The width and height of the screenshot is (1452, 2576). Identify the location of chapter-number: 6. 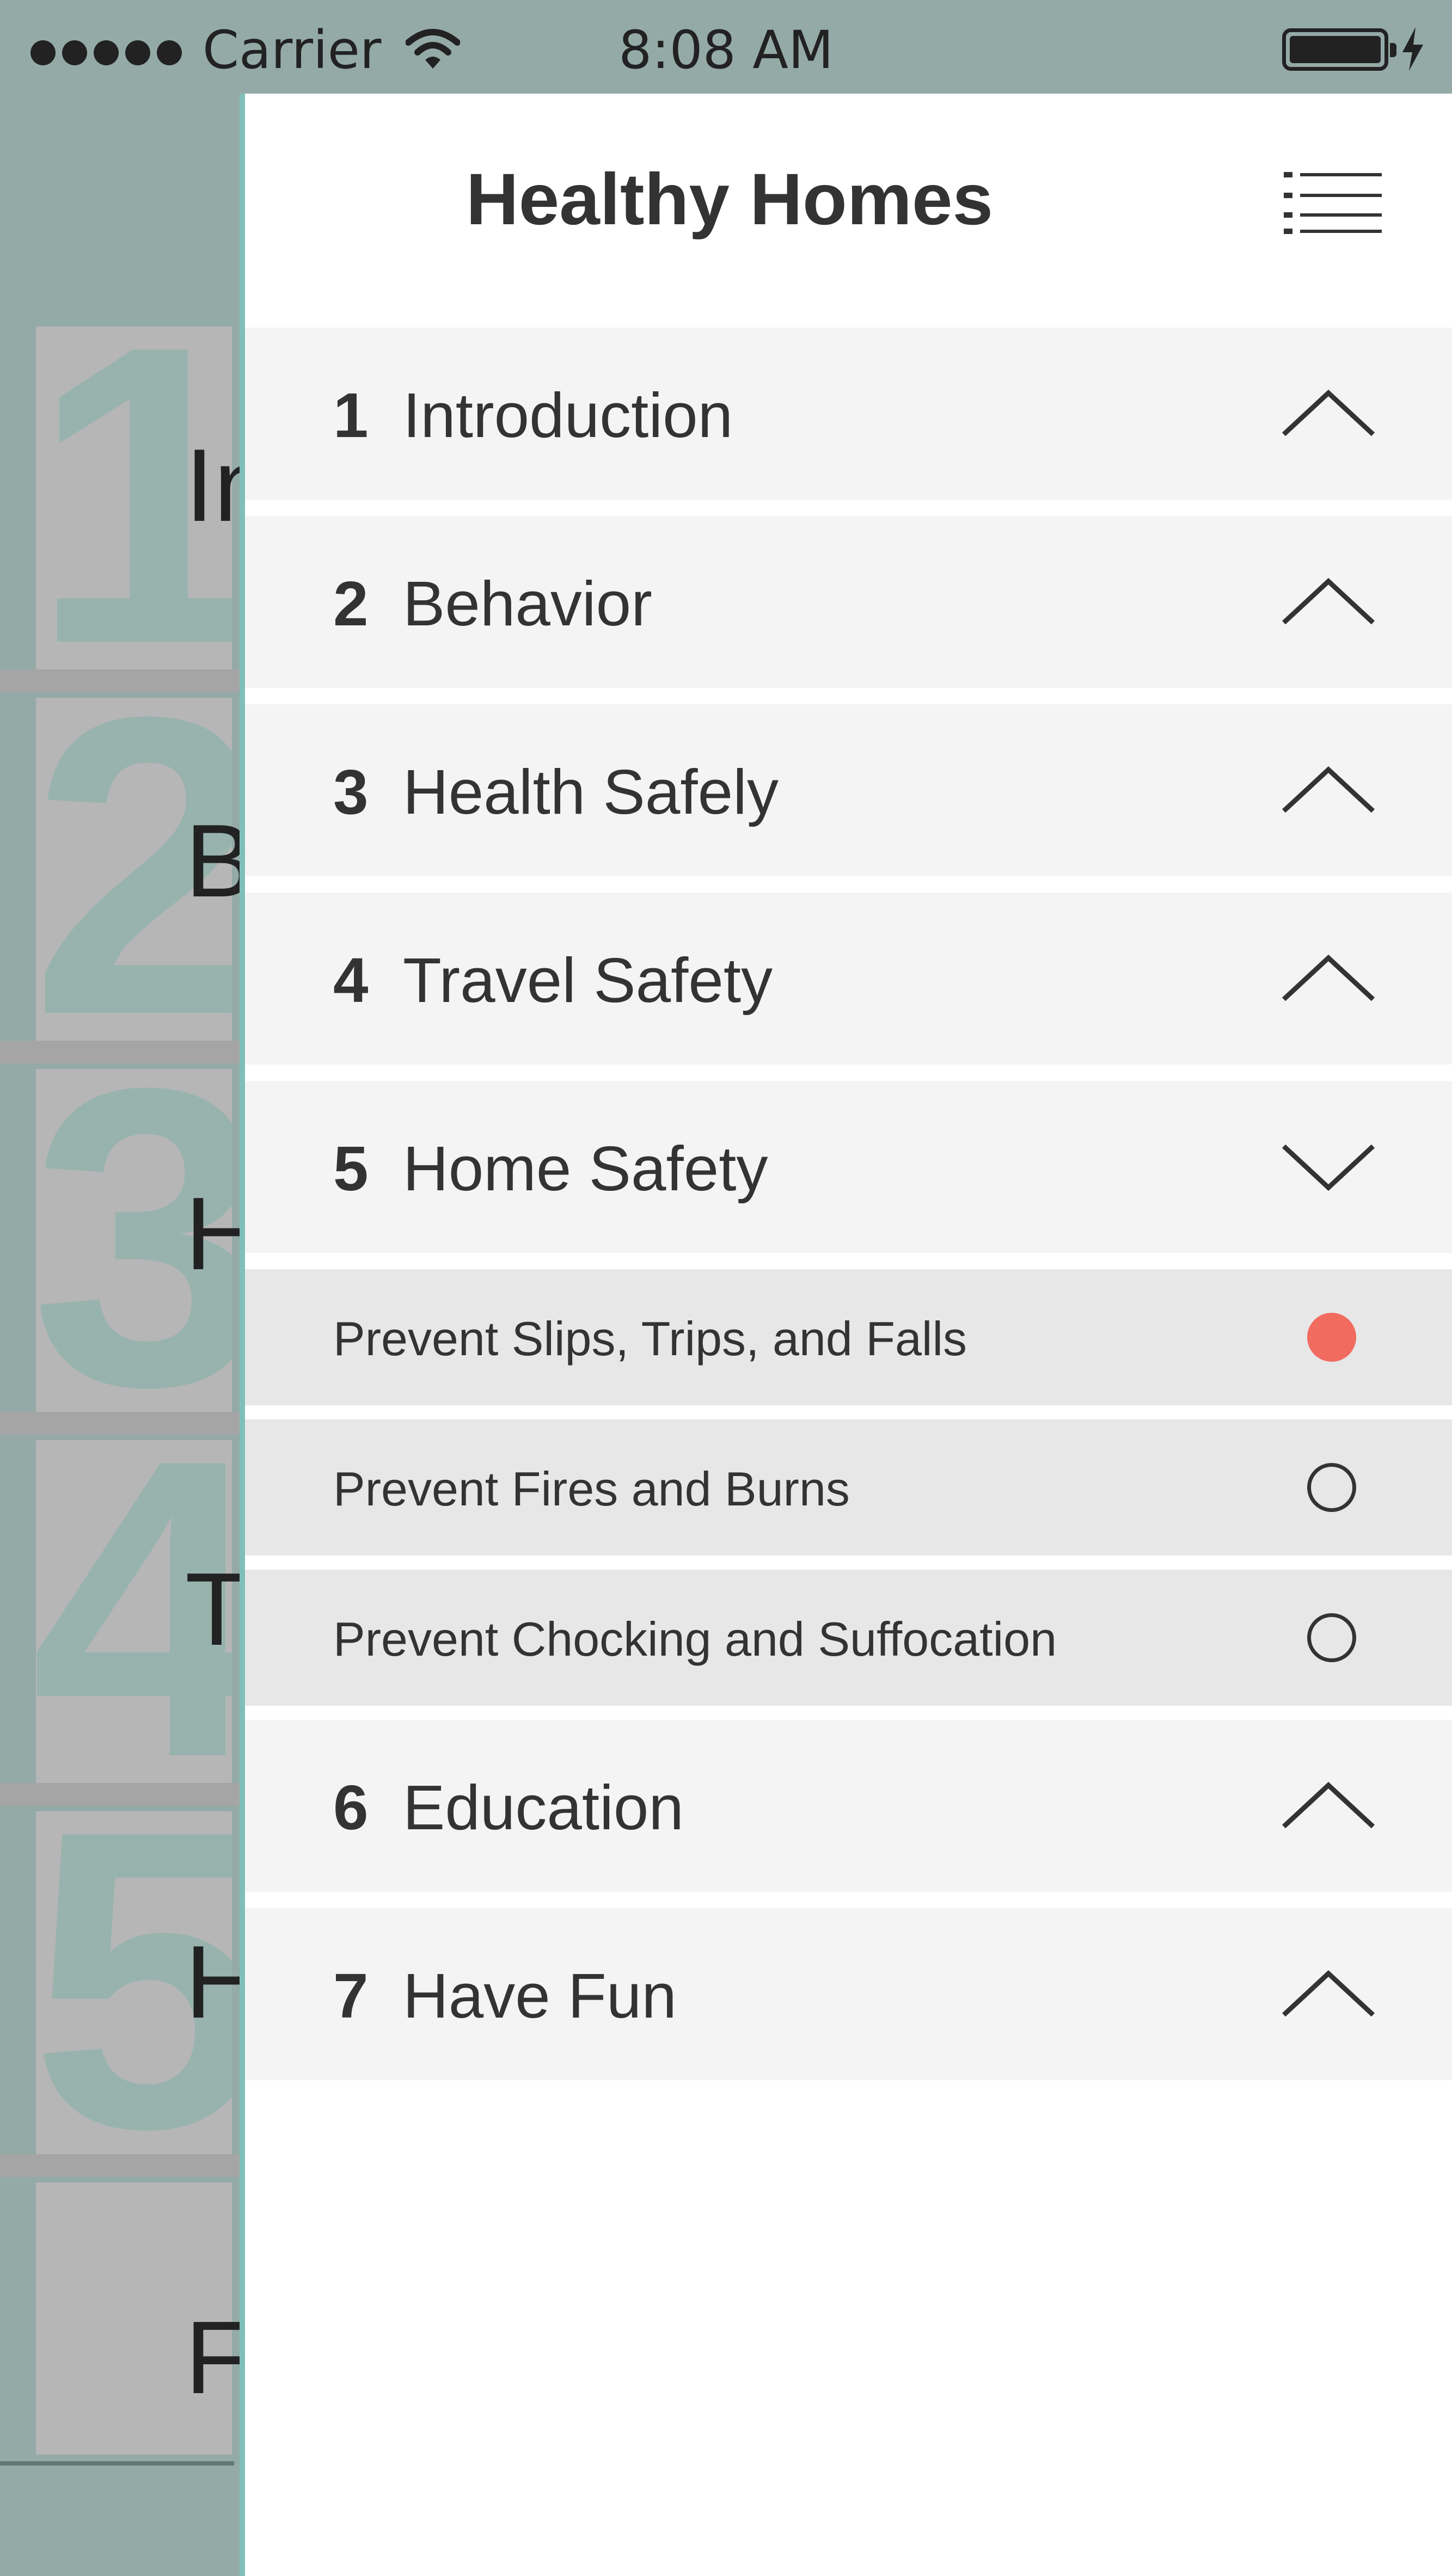
(351, 1807).